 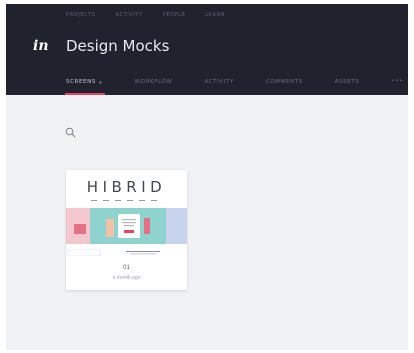 I want to click on thumbnail-brand: HIBRID, so click(x=126, y=187).